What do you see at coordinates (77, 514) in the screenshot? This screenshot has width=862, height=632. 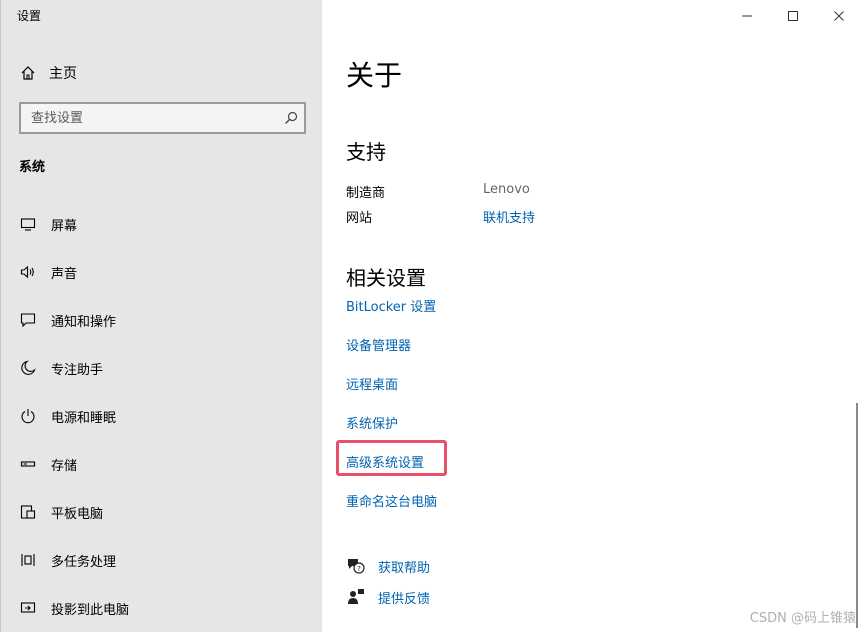 I see `sidebar-item-label: 平板电脑` at bounding box center [77, 514].